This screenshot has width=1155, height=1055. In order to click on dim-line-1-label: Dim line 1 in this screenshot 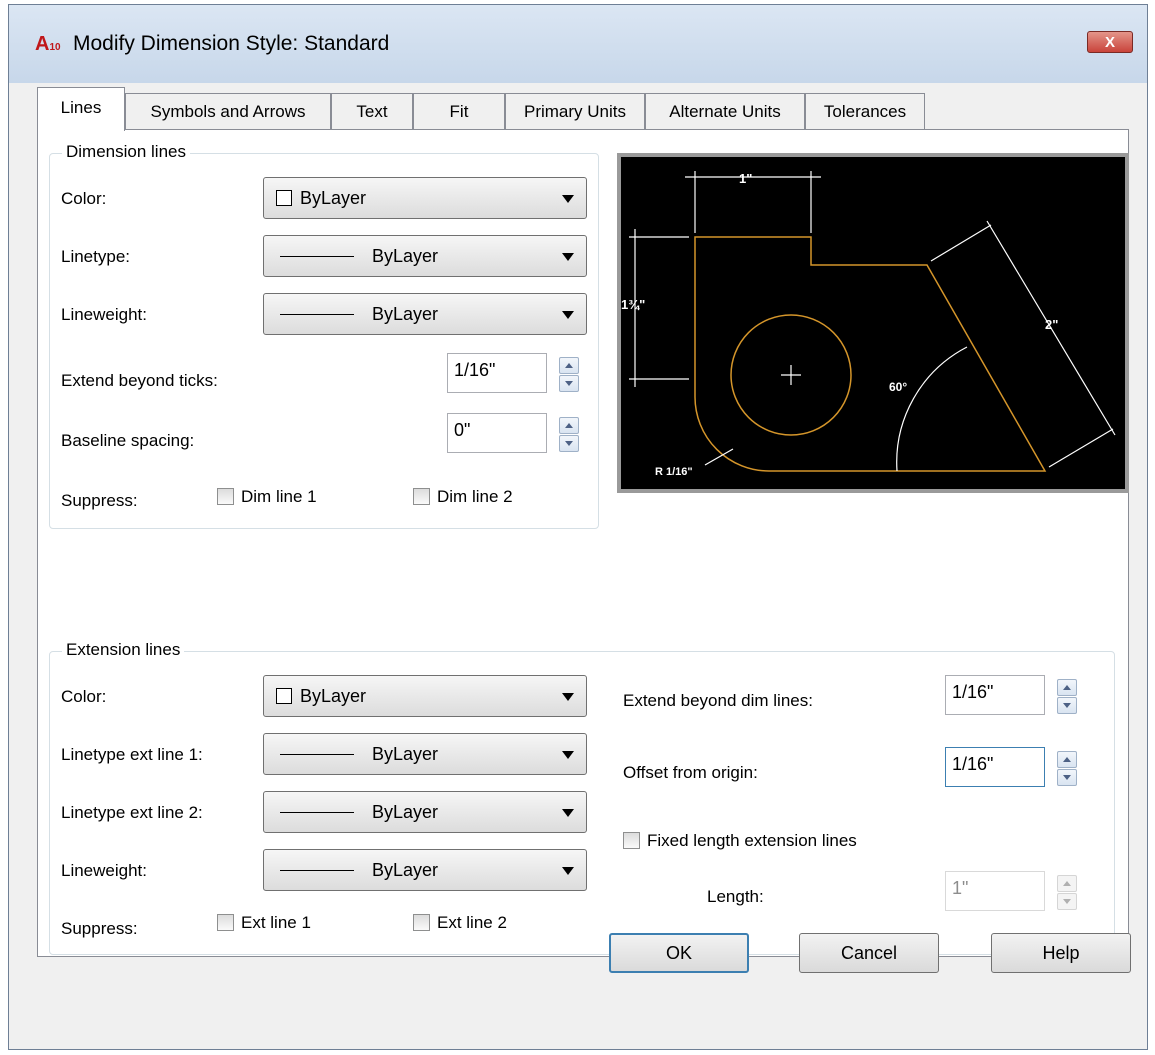, I will do `click(279, 496)`.